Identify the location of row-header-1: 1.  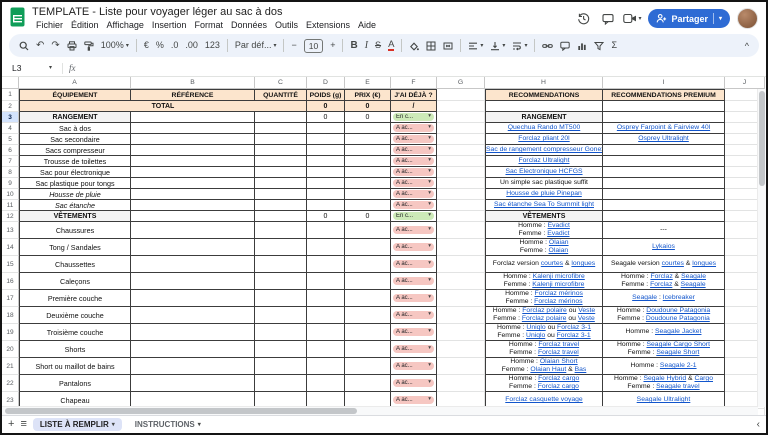
(10, 95).